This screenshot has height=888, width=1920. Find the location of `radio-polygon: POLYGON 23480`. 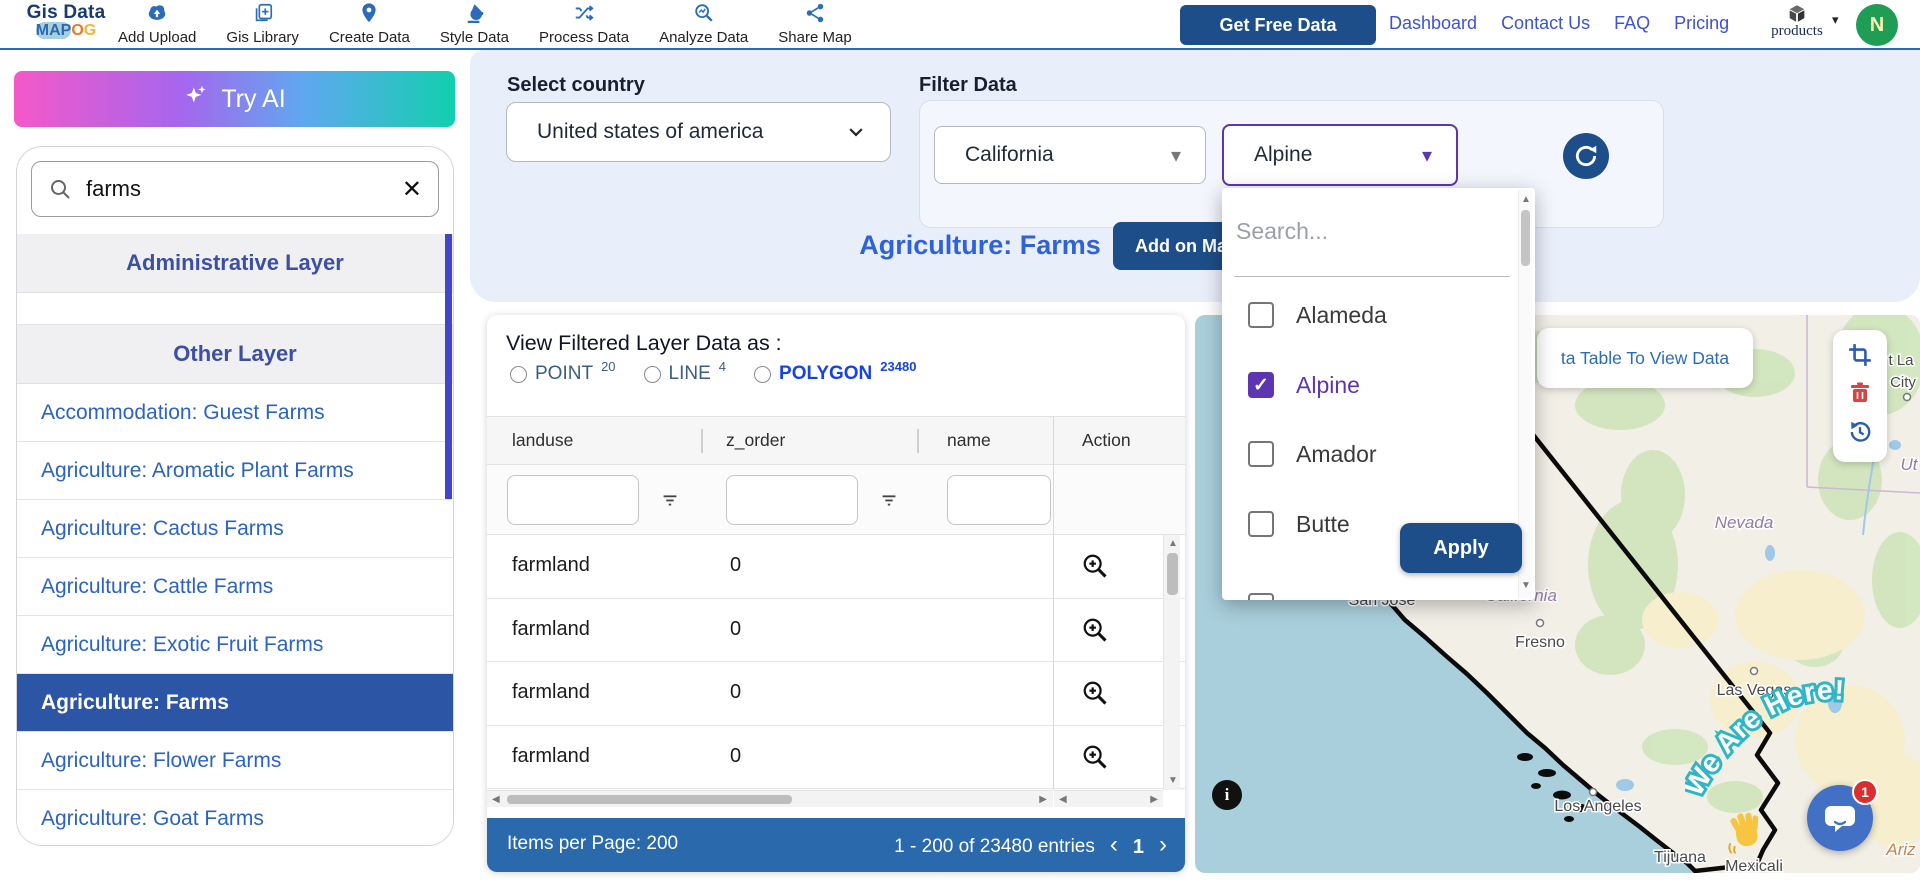

radio-polygon: POLYGON 23480 is located at coordinates (835, 372).